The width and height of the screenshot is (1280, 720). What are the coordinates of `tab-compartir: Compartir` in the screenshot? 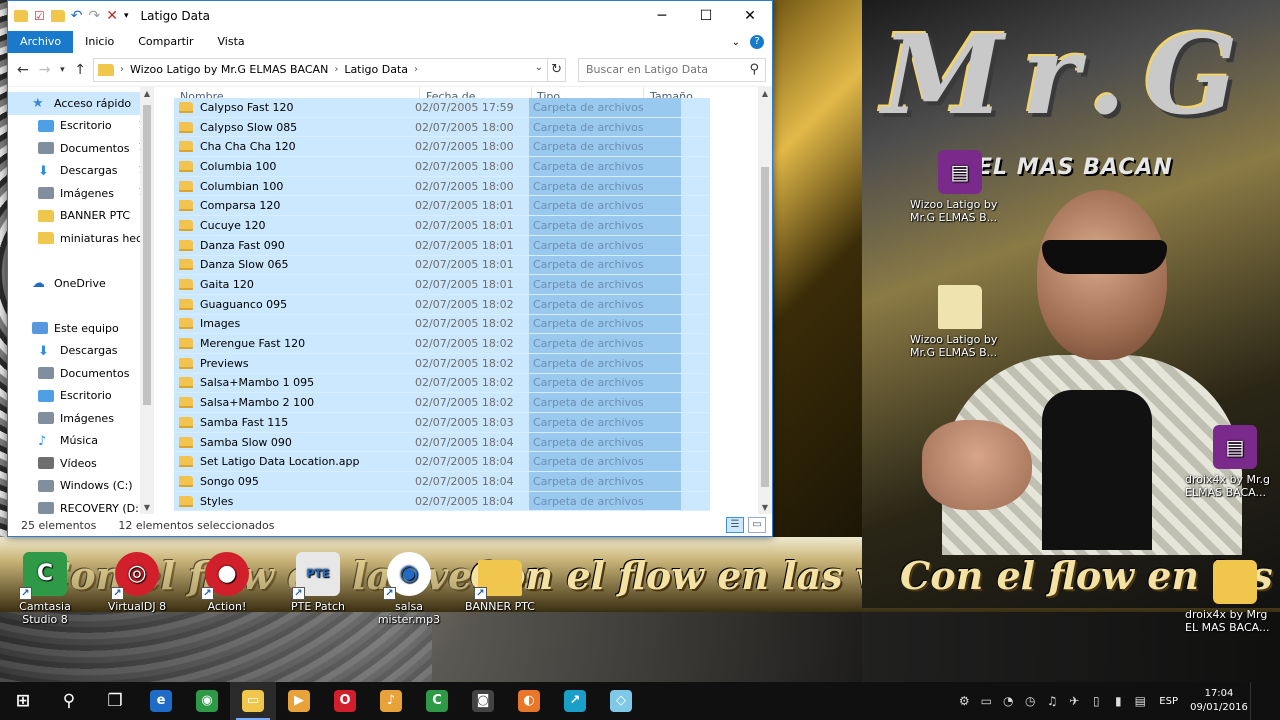 It's located at (165, 42).